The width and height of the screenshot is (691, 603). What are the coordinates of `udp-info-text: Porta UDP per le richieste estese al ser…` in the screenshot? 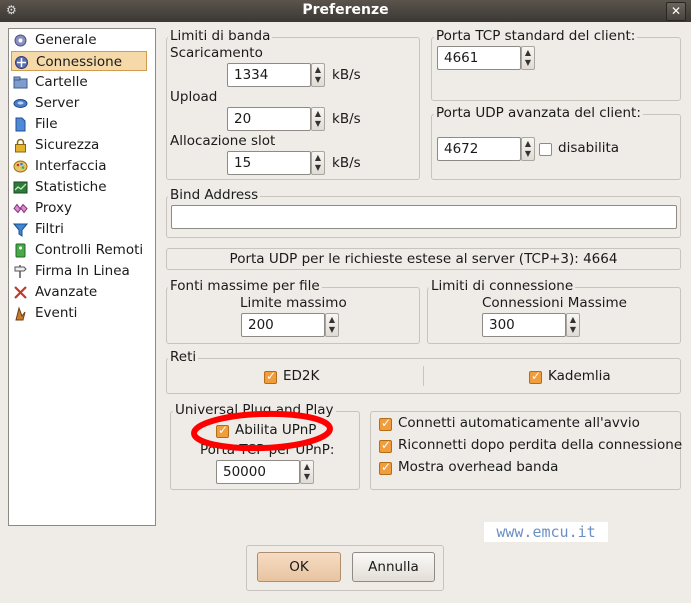 It's located at (423, 259).